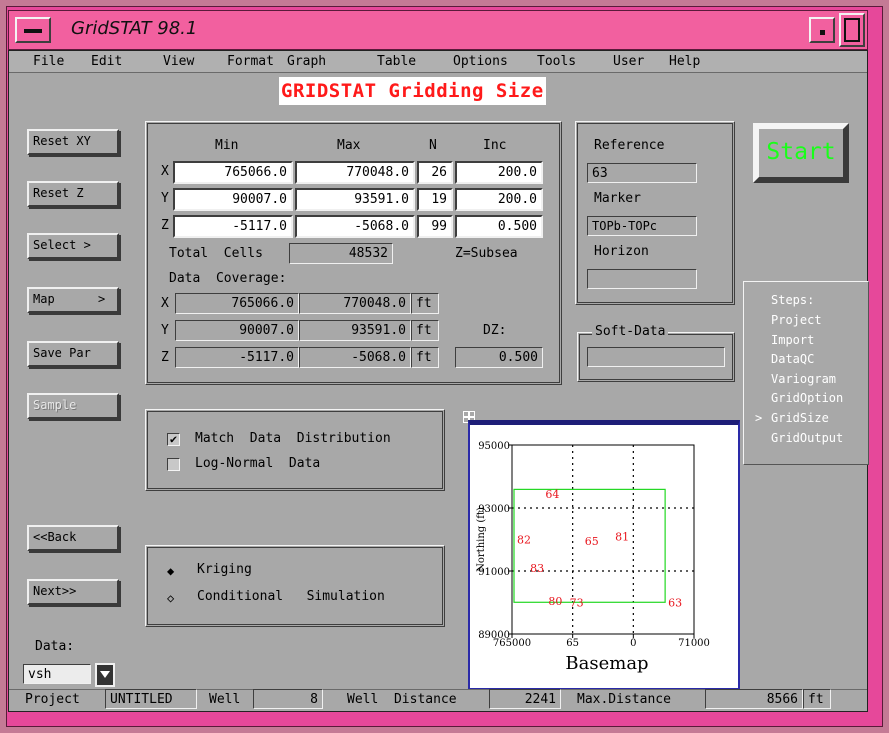 This screenshot has height=733, width=889. What do you see at coordinates (48, 61) in the screenshot?
I see `menu-file: File` at bounding box center [48, 61].